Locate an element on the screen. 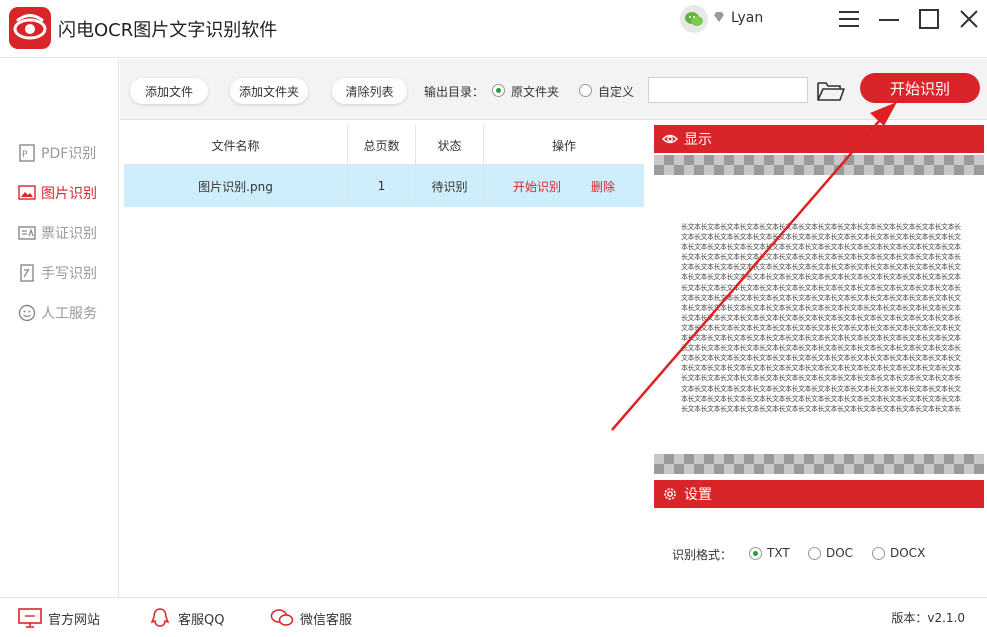 Image resolution: width=987 pixels, height=637 pixels. add-file-button: 添加文件 is located at coordinates (169, 91).